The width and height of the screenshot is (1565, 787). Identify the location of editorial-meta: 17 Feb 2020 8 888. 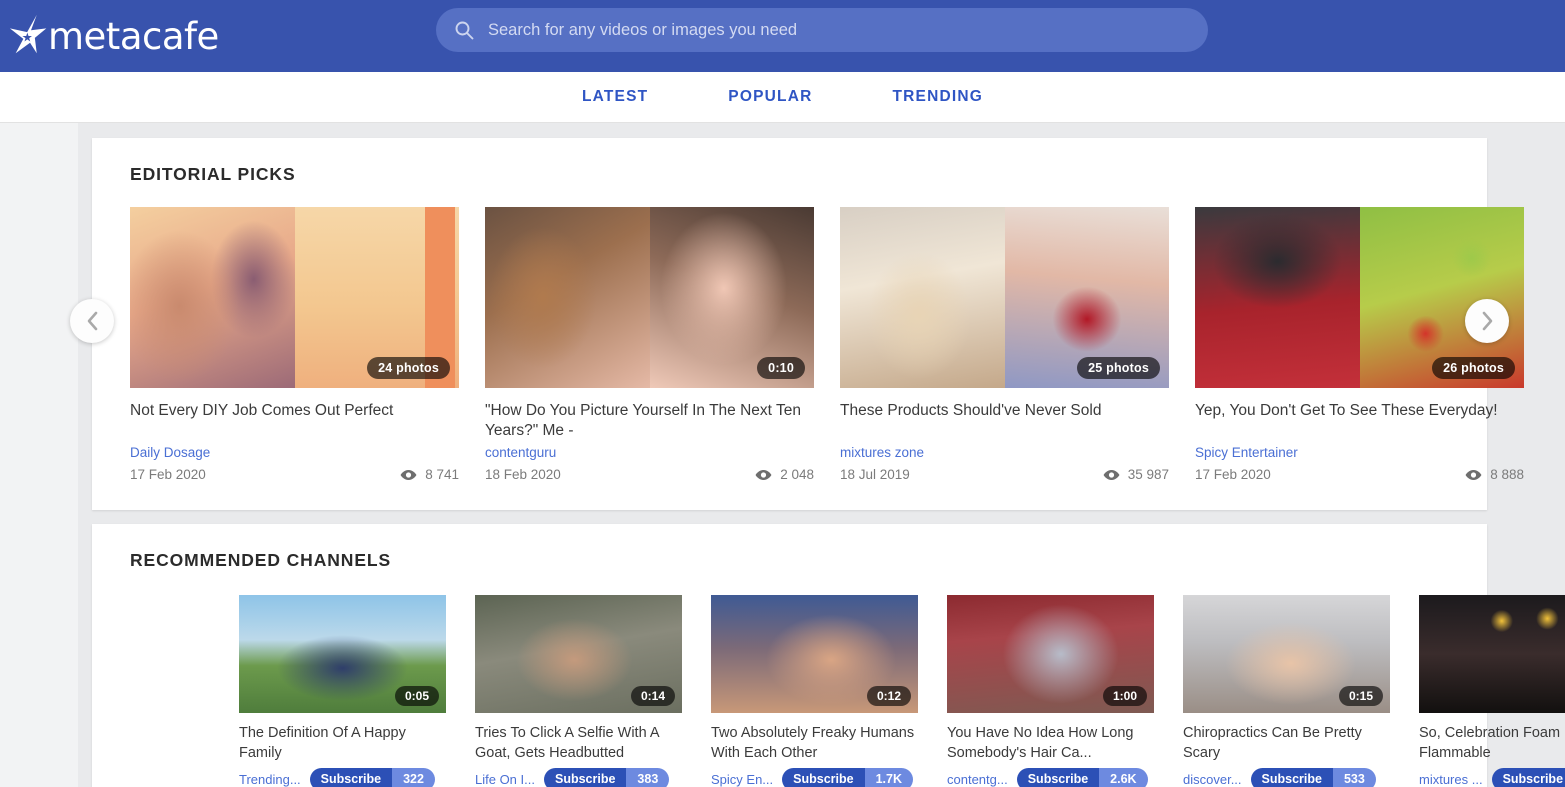
(1359, 474).